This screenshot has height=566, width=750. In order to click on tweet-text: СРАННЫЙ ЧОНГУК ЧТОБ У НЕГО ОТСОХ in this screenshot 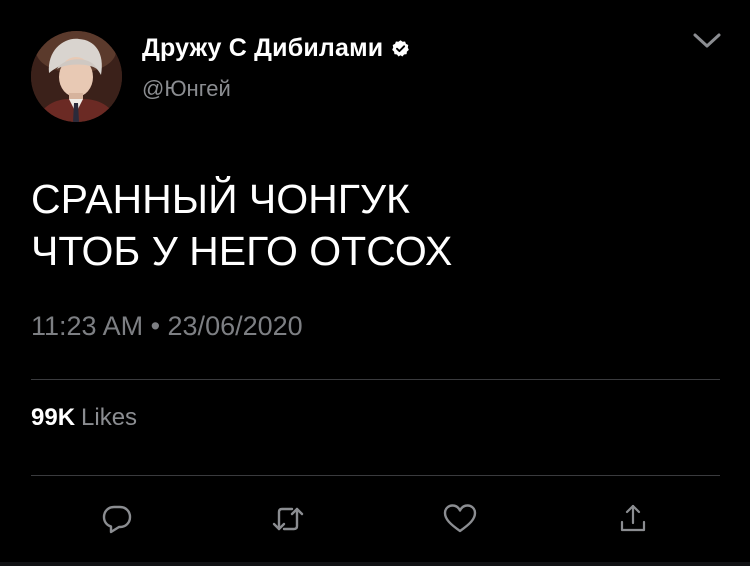, I will do `click(241, 225)`.